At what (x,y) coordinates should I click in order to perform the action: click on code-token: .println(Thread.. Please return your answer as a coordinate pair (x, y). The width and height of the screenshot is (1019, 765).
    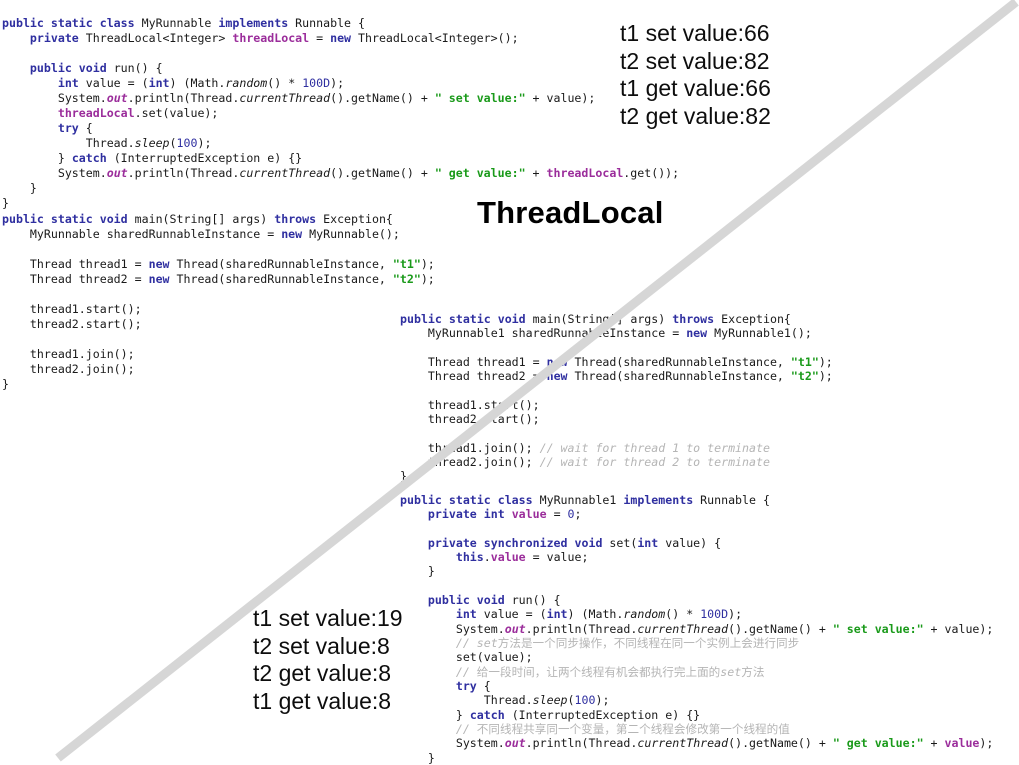
    Looking at the image, I should click on (581, 743).